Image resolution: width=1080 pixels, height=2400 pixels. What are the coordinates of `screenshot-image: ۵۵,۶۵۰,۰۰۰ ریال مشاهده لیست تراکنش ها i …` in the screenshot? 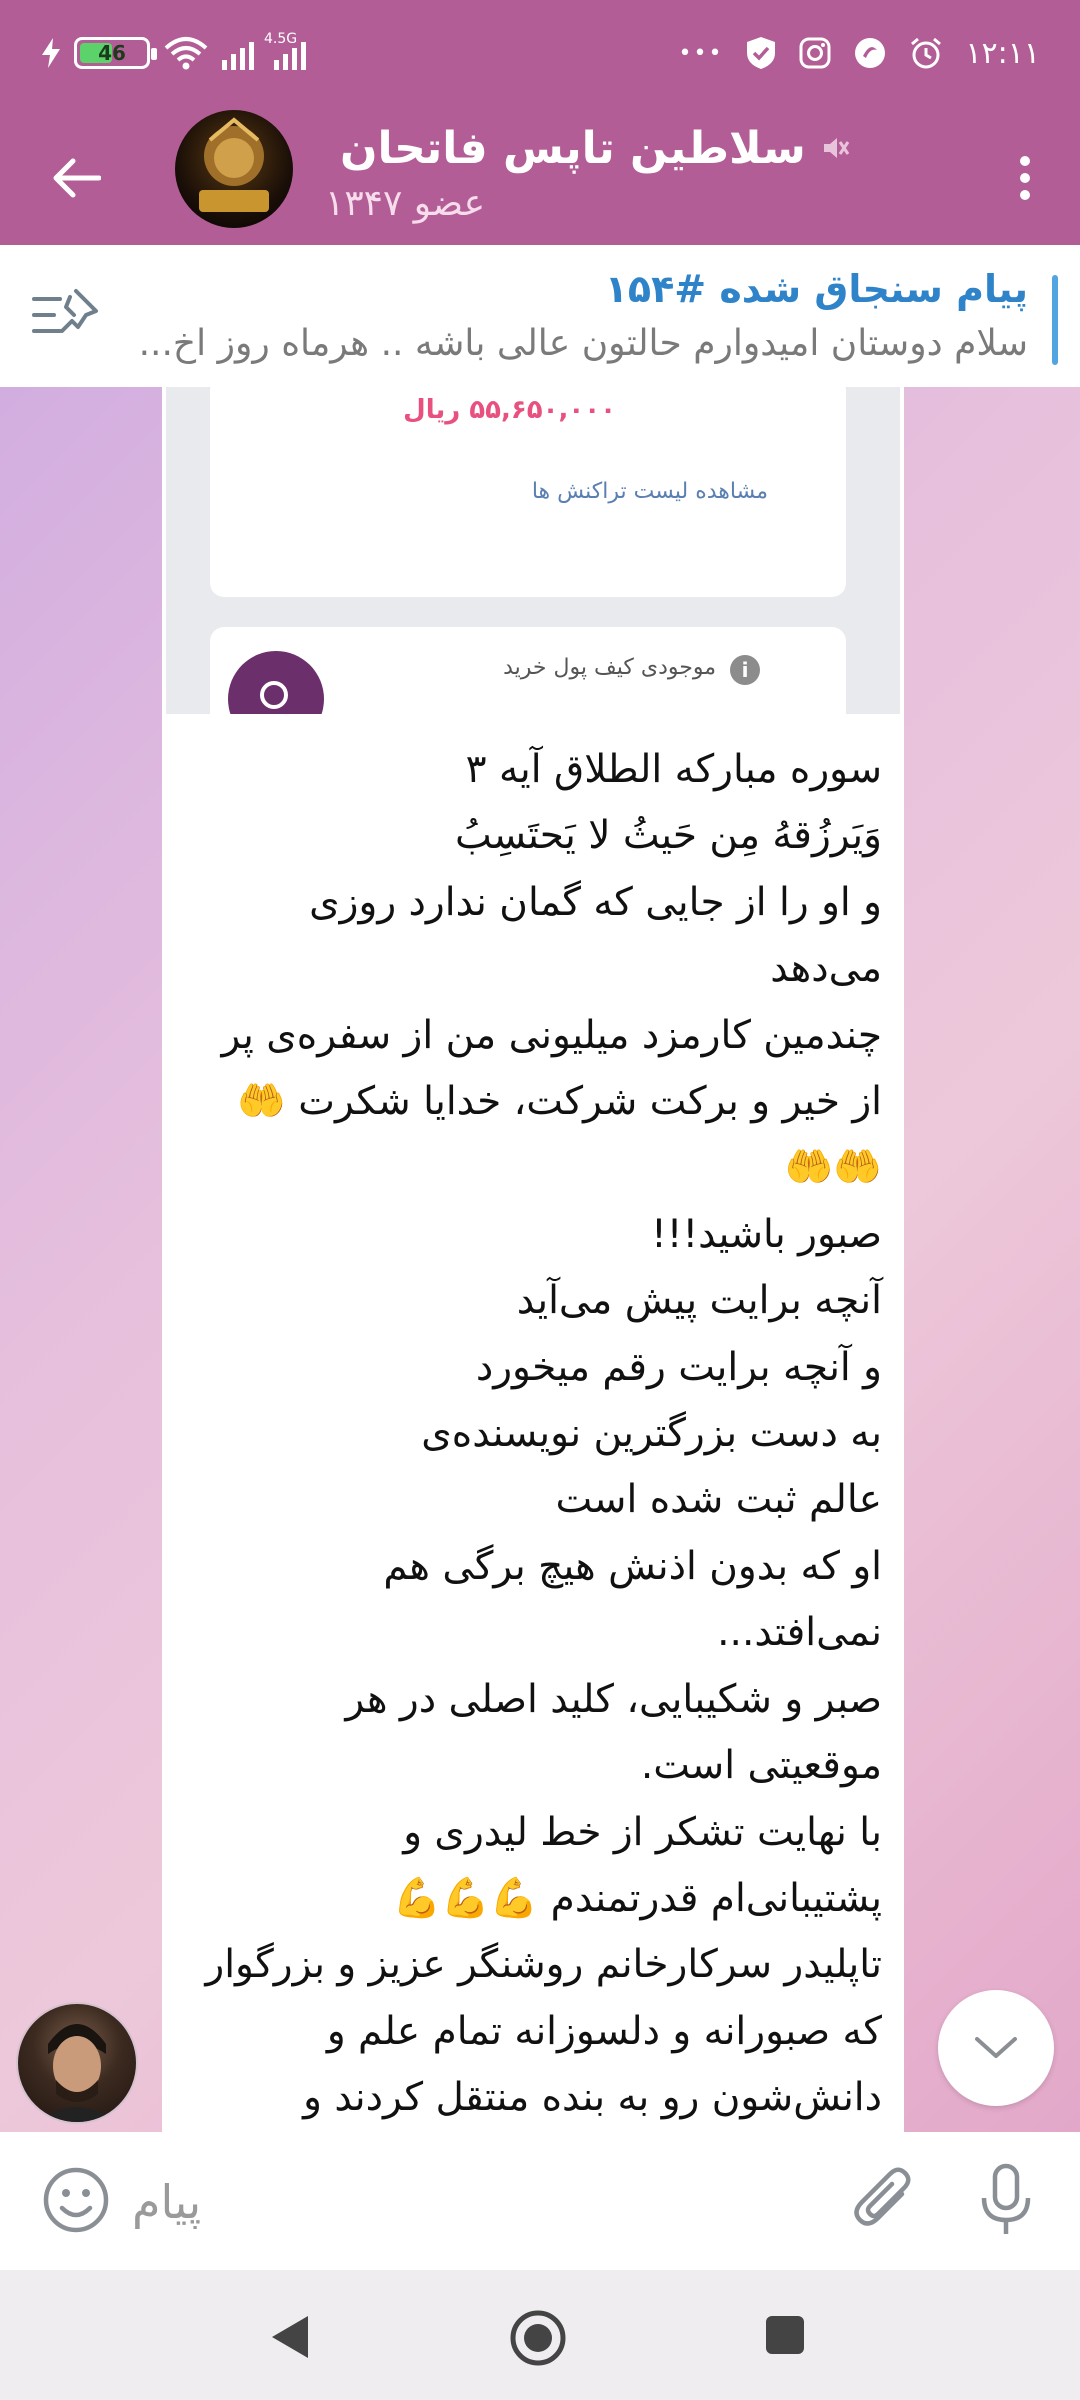 It's located at (533, 550).